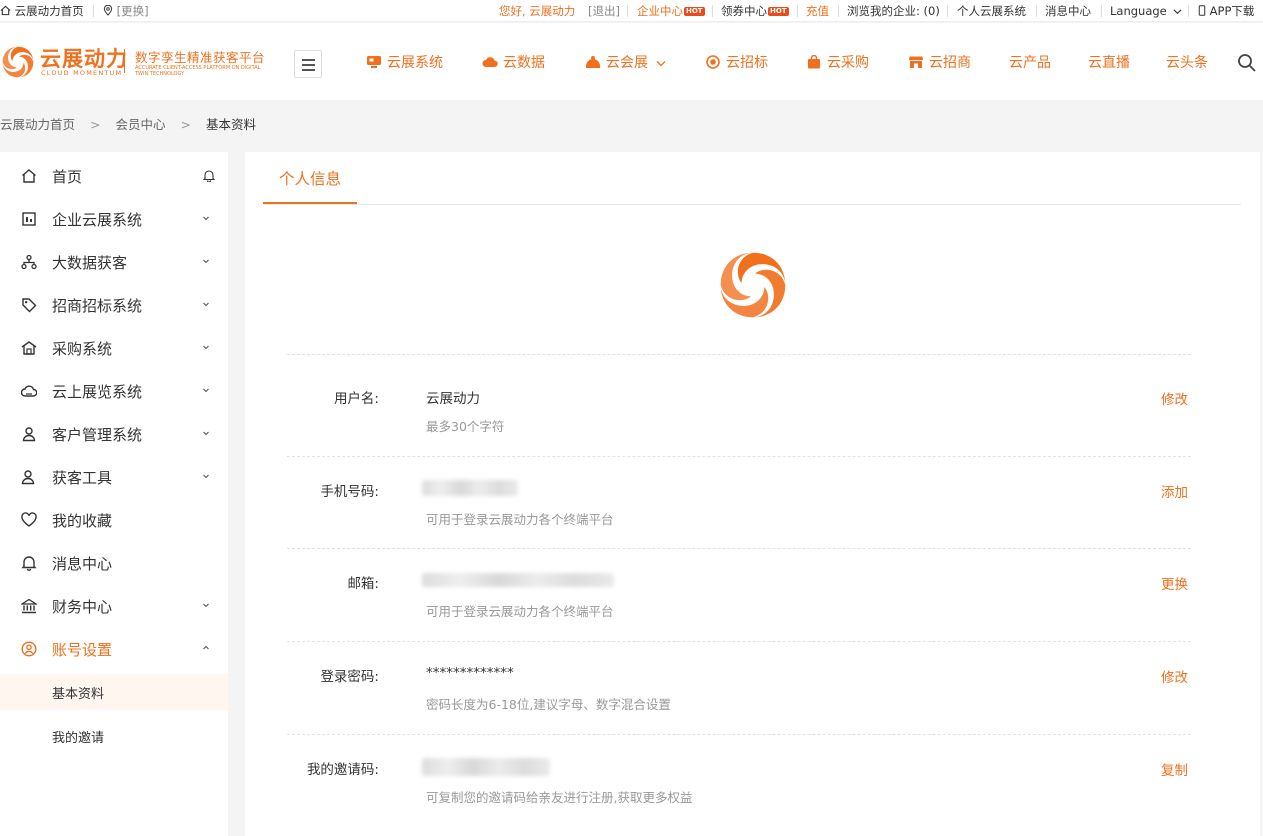 The height and width of the screenshot is (836, 1263). Describe the element at coordinates (140, 124) in the screenshot. I see `breadcrumb-member-center: 会员中心` at that location.